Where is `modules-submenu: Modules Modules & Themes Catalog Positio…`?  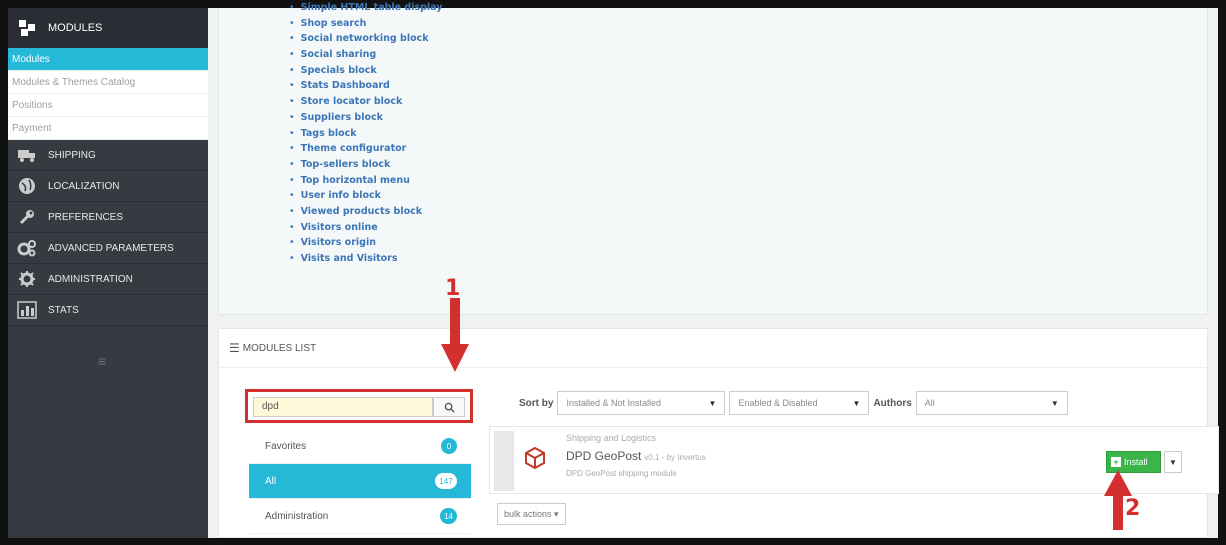 modules-submenu: Modules Modules & Themes Catalog Positio… is located at coordinates (108, 94).